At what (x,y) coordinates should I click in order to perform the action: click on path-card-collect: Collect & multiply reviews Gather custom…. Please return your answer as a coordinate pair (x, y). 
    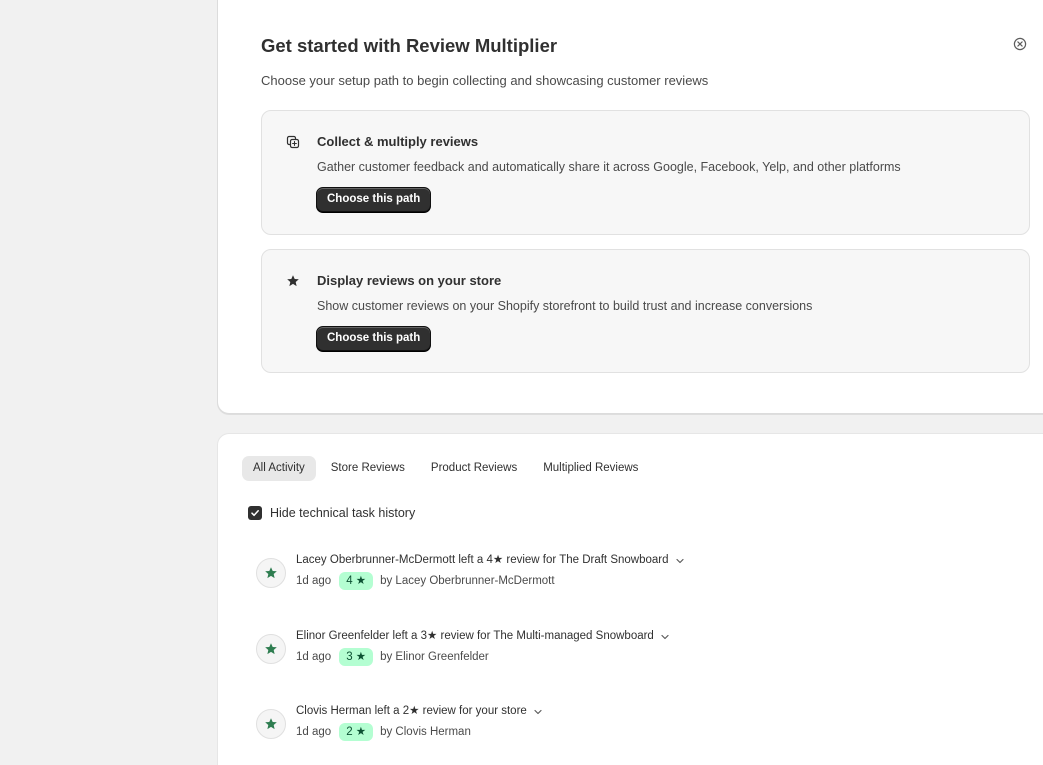
    Looking at the image, I should click on (645, 172).